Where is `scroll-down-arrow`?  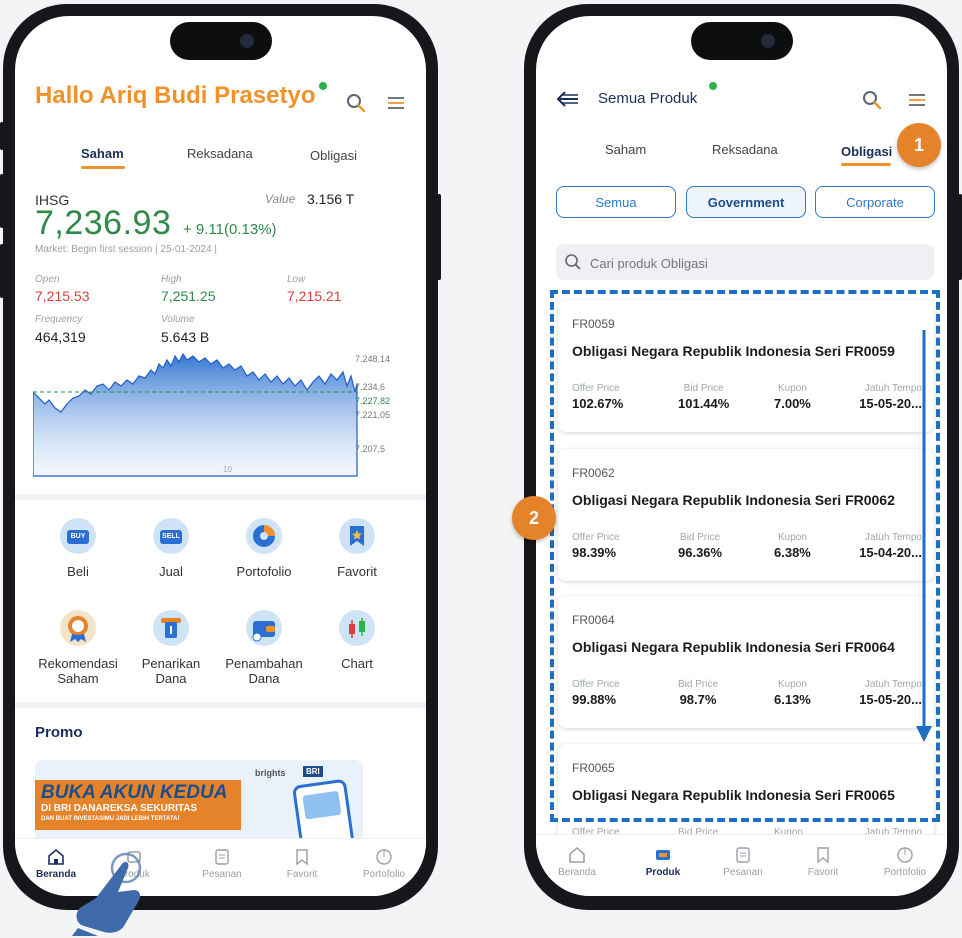
scroll-down-arrow is located at coordinates (924, 536).